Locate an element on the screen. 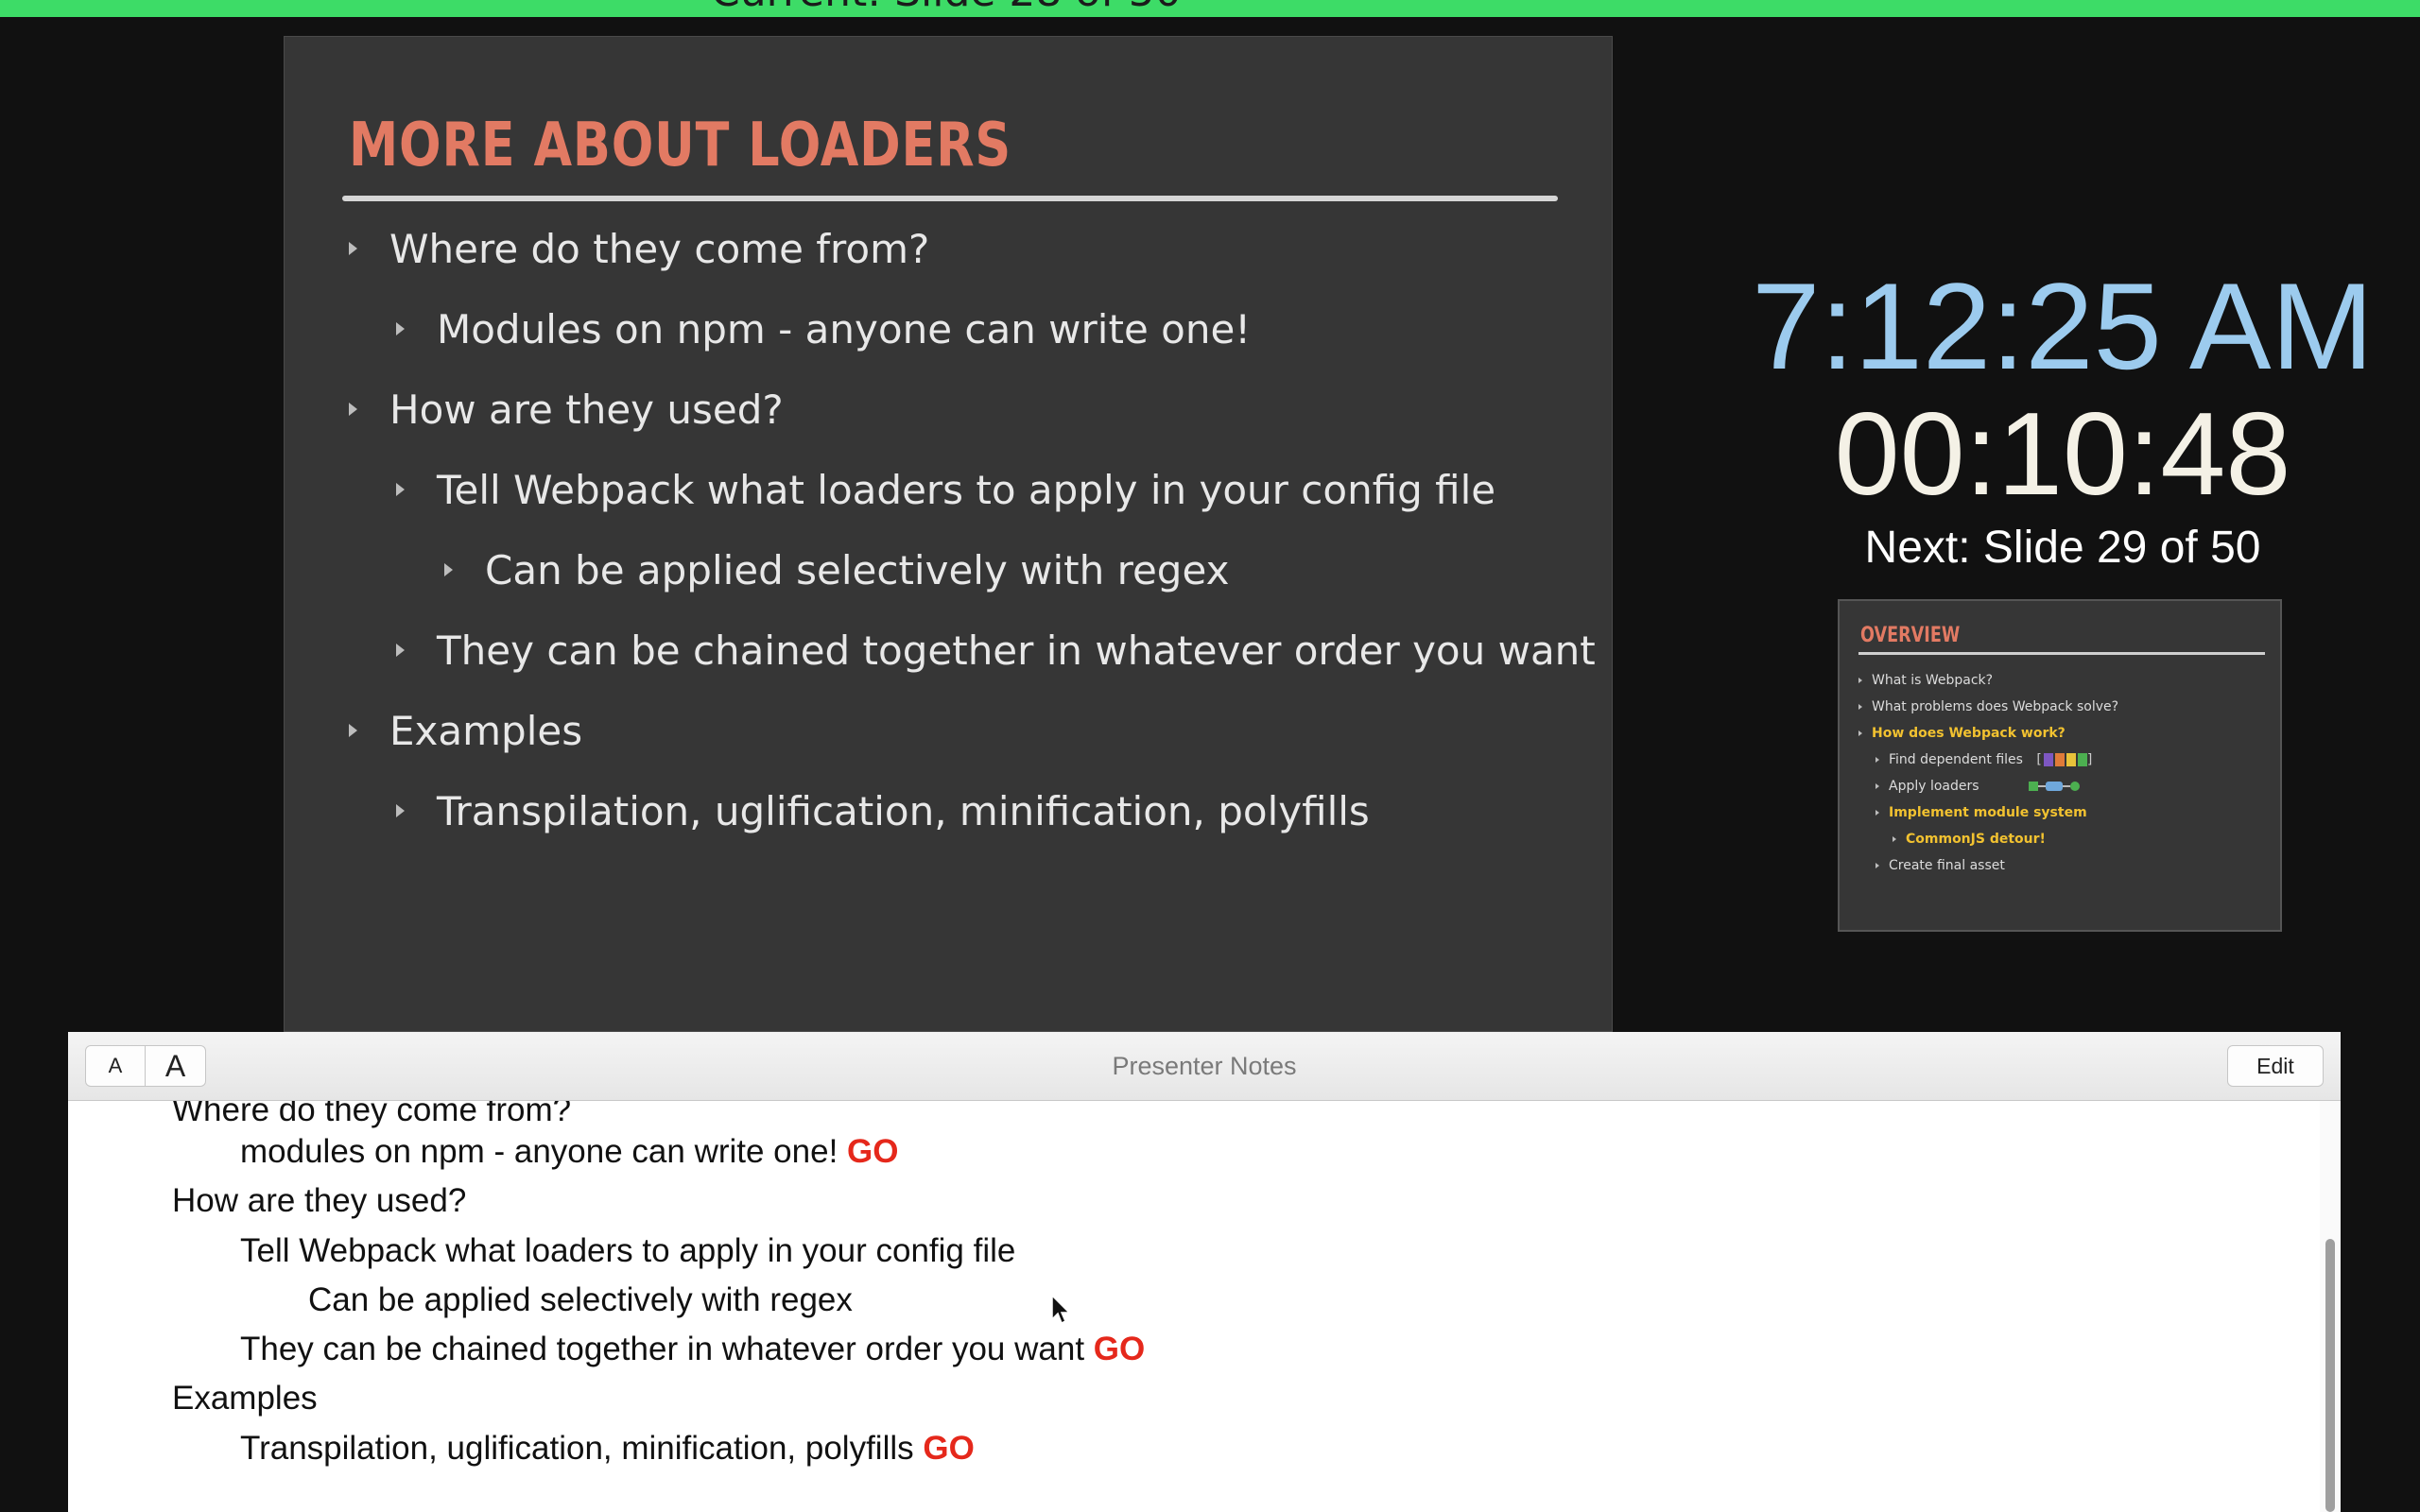  slide-bullet: Can be applied selectively with regex is located at coordinates (836, 570).